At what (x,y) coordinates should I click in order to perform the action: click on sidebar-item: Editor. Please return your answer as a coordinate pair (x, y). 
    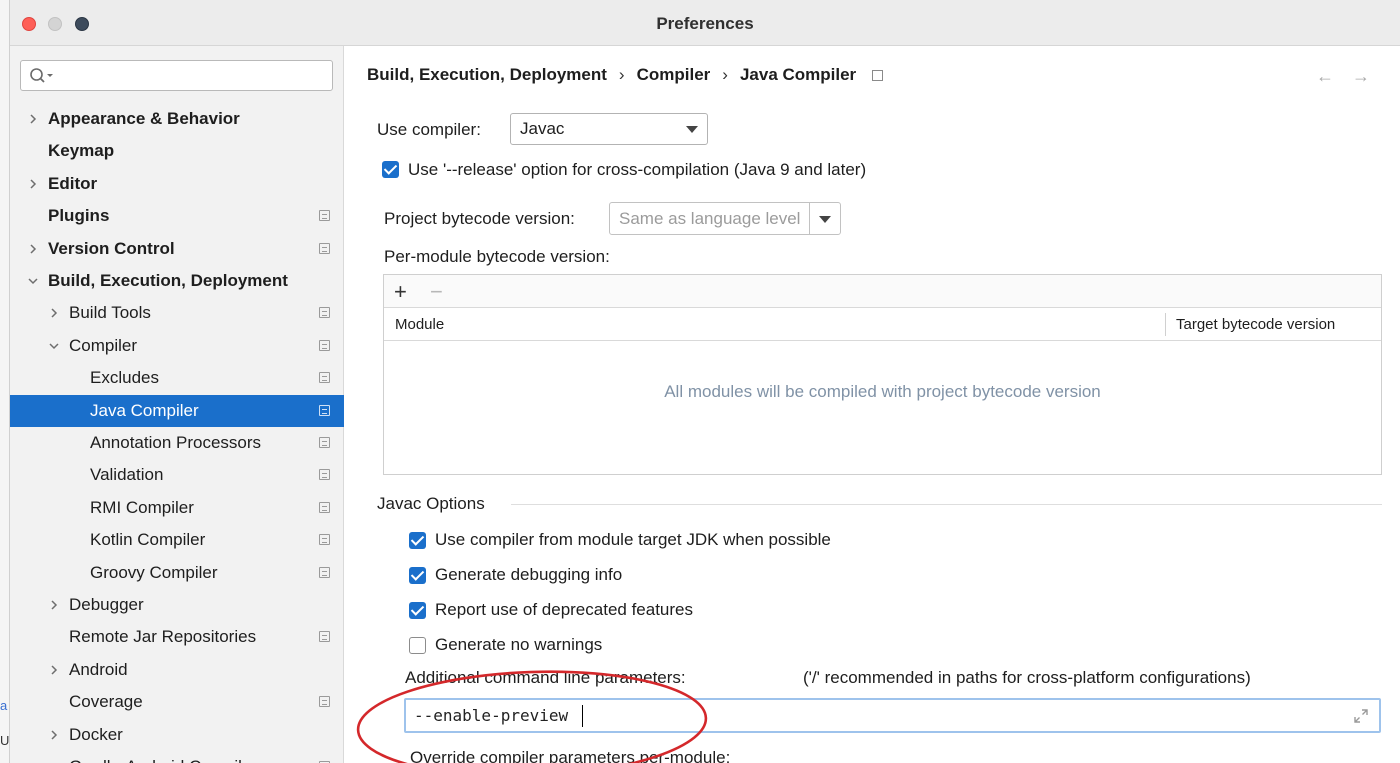
    Looking at the image, I should click on (177, 184).